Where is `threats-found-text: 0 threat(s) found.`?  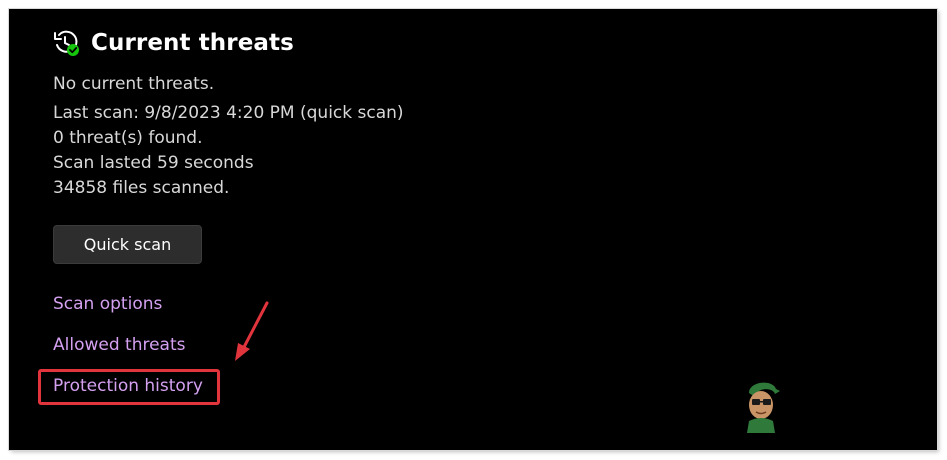 threats-found-text: 0 threat(s) found. is located at coordinates (128, 138).